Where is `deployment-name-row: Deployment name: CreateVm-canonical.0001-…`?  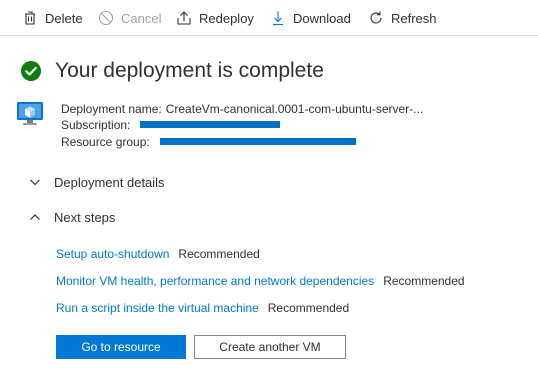 deployment-name-row: Deployment name: CreateVm-canonical.0001-… is located at coordinates (242, 109).